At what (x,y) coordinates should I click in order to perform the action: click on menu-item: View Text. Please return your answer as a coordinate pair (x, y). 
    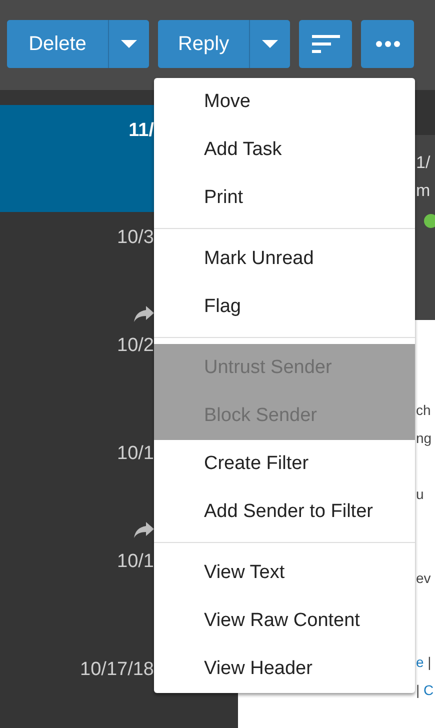
    Looking at the image, I should click on (284, 573).